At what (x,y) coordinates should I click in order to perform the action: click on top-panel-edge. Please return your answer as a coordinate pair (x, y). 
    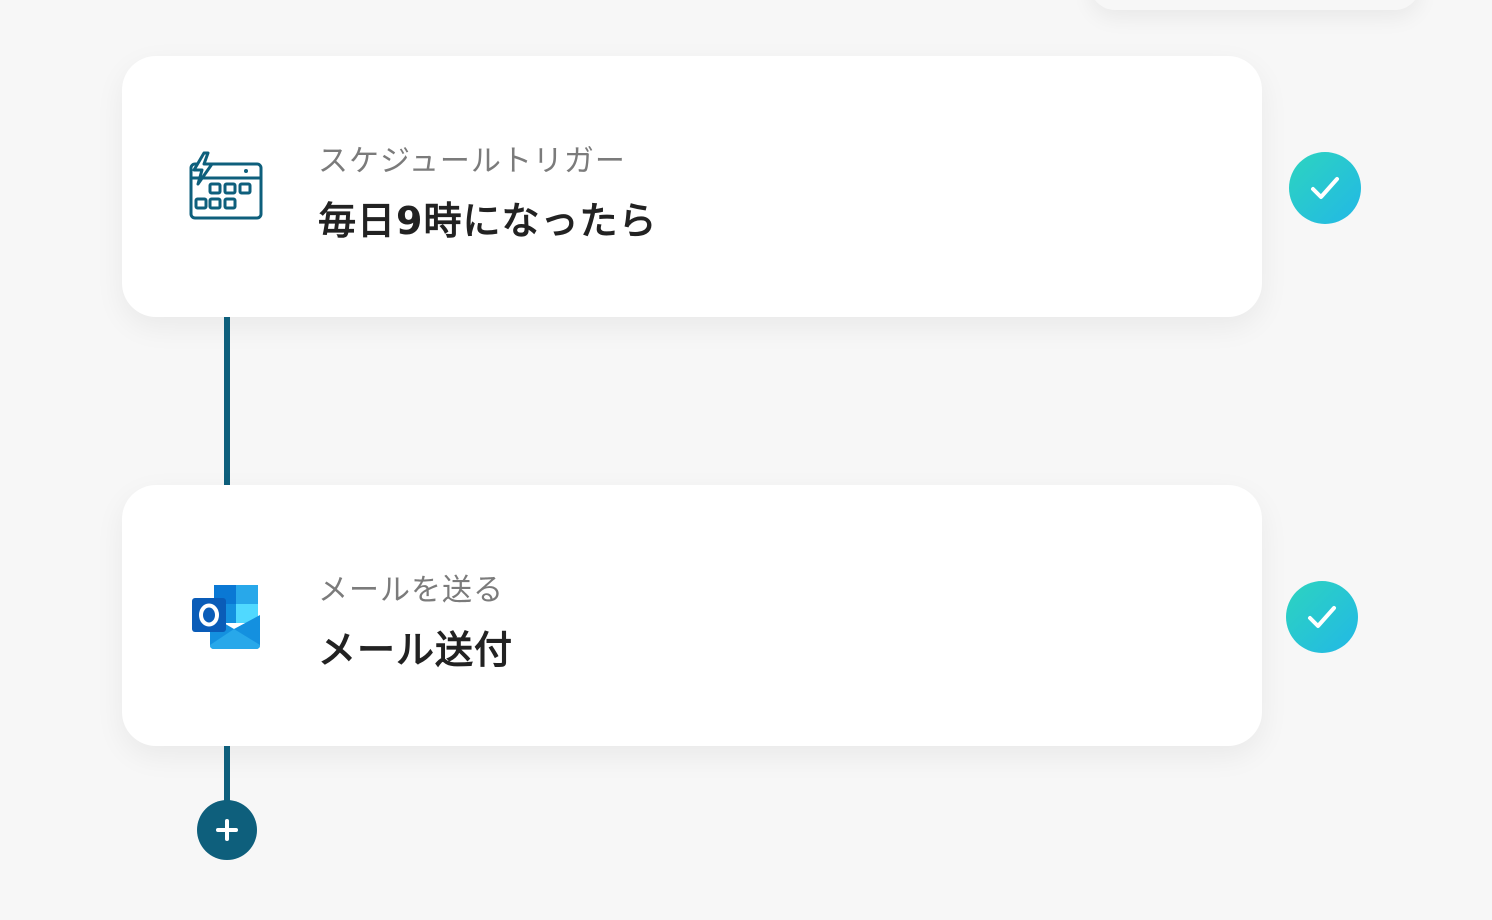
    Looking at the image, I should click on (1255, 5).